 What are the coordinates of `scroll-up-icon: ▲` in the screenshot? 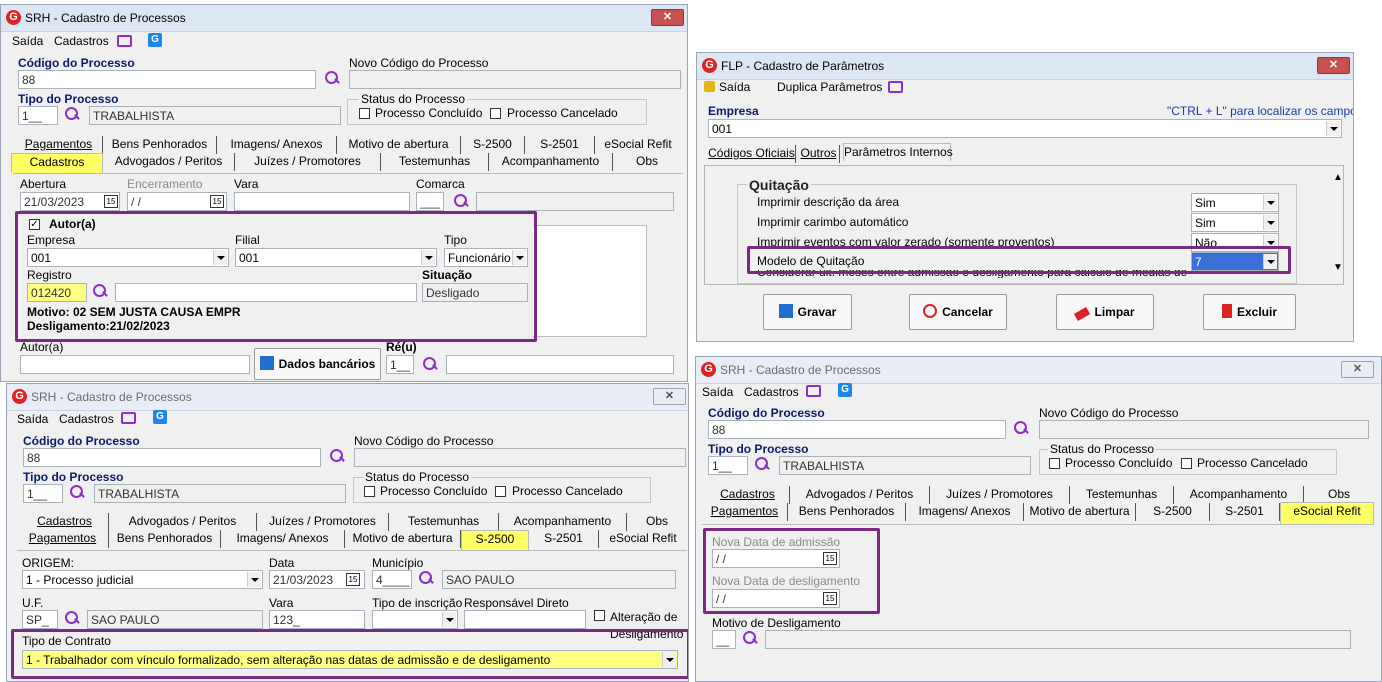 It's located at (1338, 177).